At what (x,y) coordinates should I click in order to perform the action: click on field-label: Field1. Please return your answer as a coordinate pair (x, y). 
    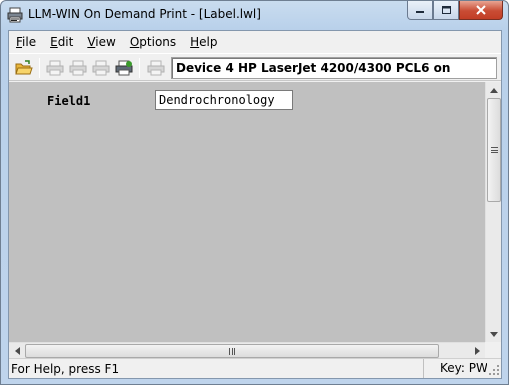
    Looking at the image, I should click on (69, 101).